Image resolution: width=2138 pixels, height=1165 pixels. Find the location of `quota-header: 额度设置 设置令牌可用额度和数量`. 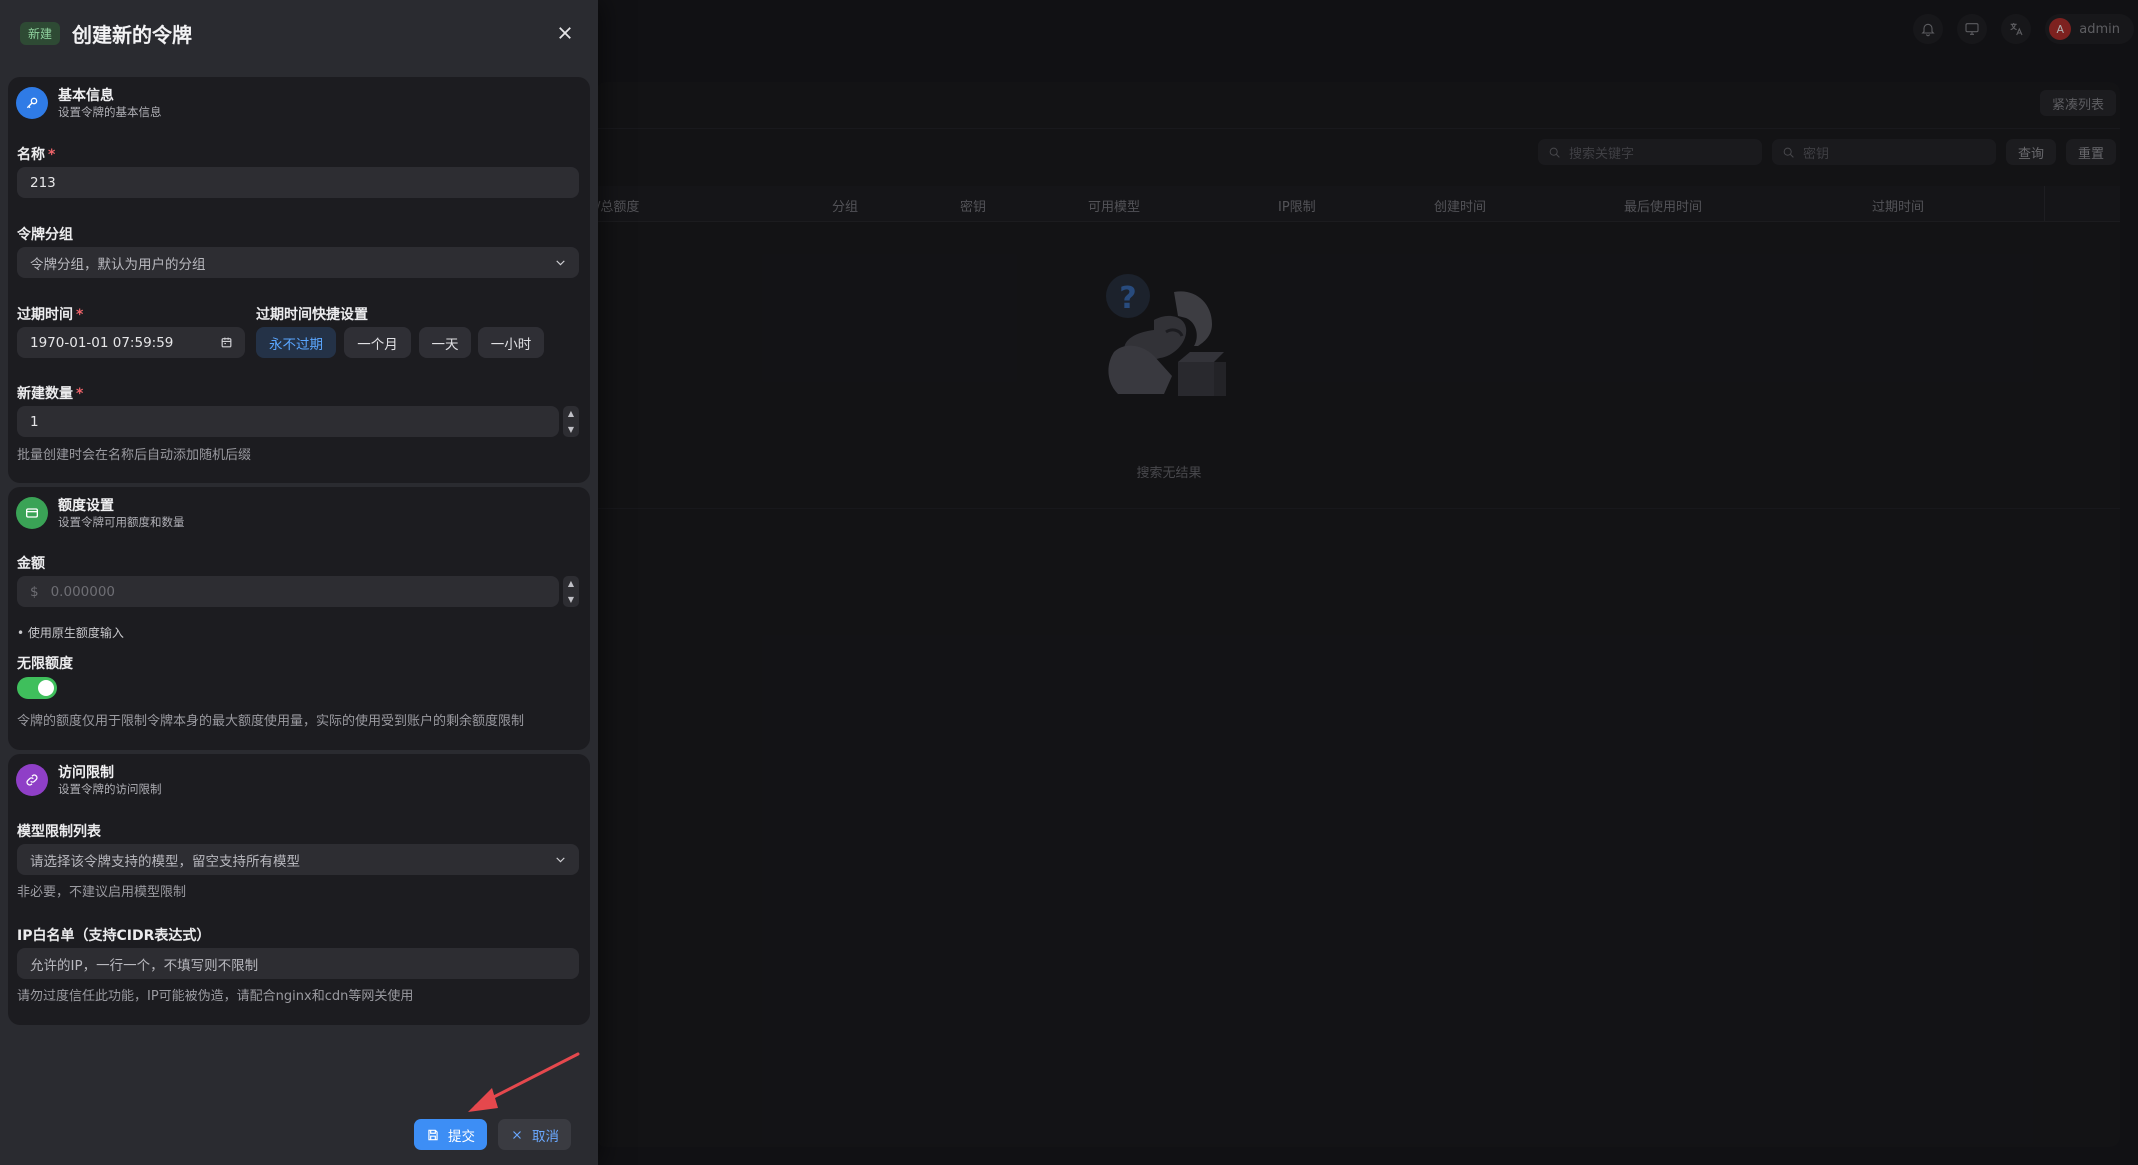

quota-header: 额度设置 设置令牌可用额度和数量 is located at coordinates (100, 513).